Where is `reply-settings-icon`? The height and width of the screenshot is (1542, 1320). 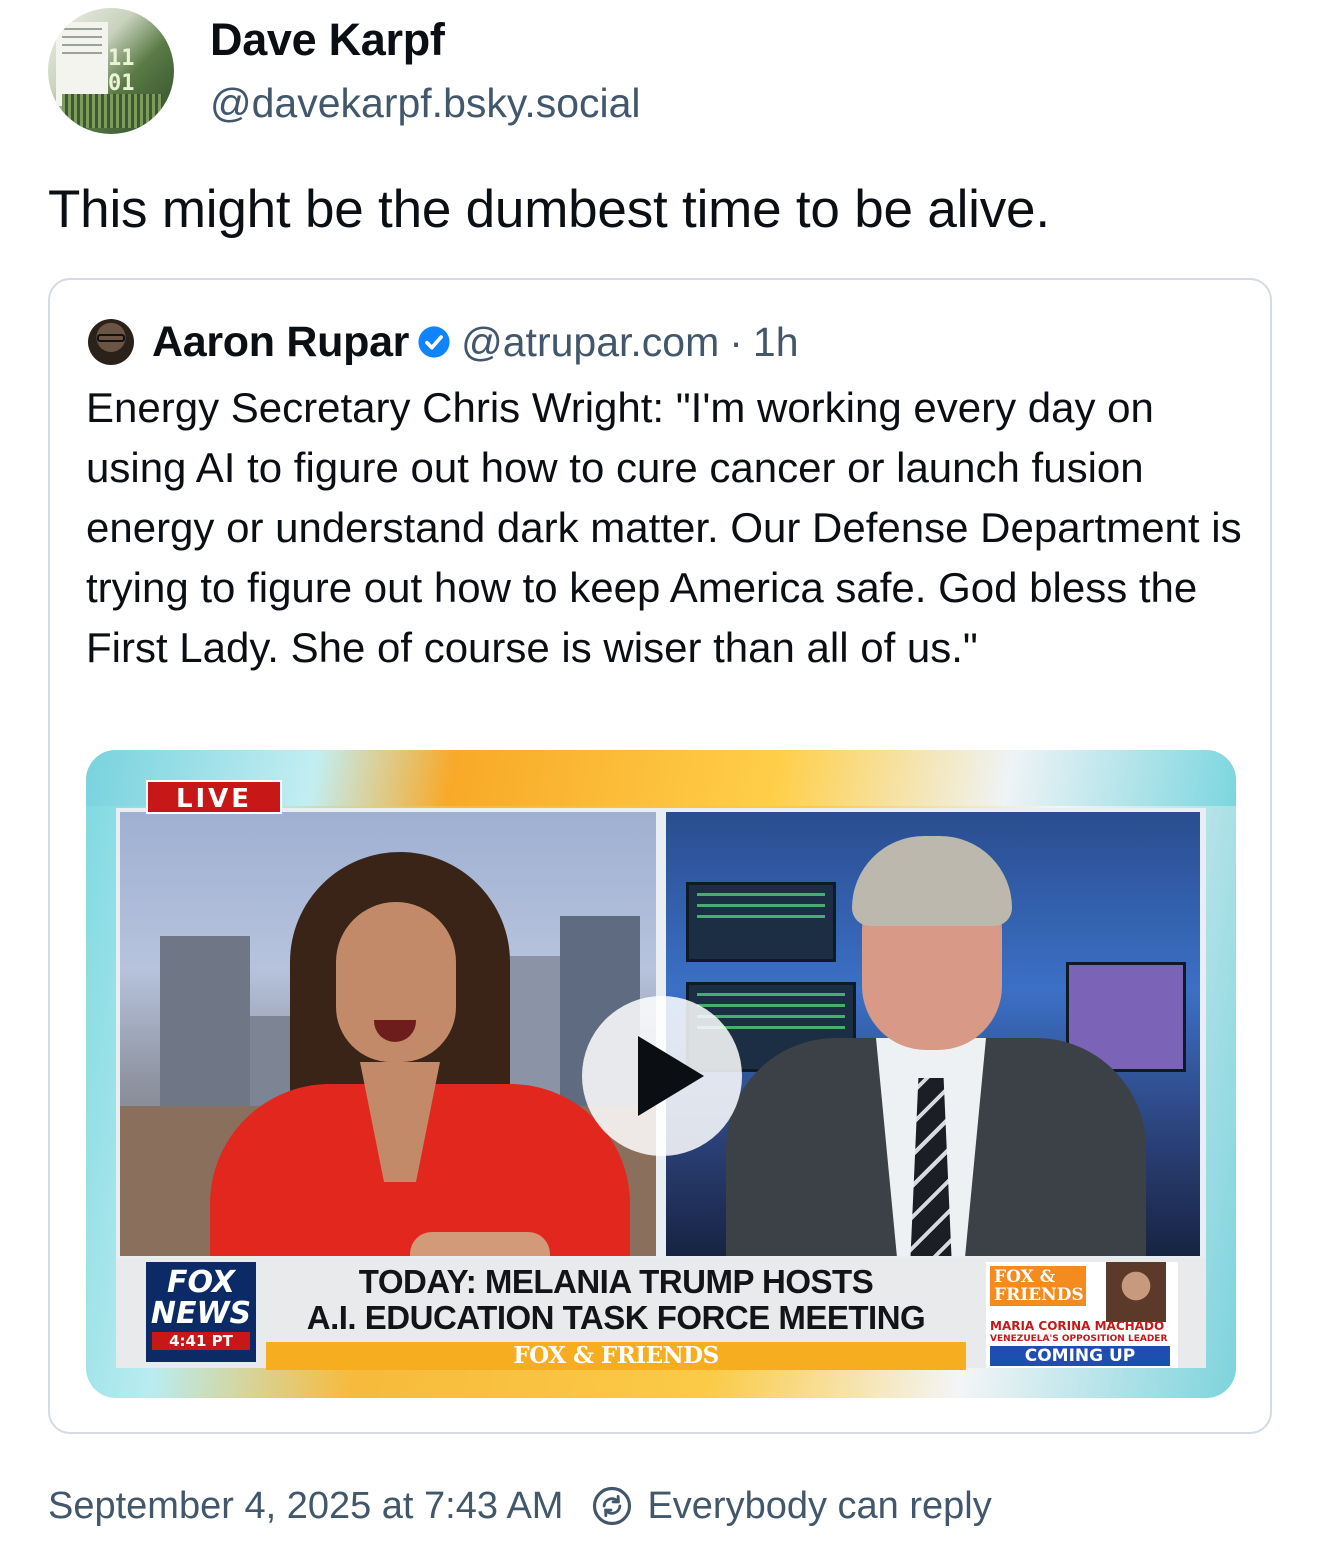 reply-settings-icon is located at coordinates (612, 1506).